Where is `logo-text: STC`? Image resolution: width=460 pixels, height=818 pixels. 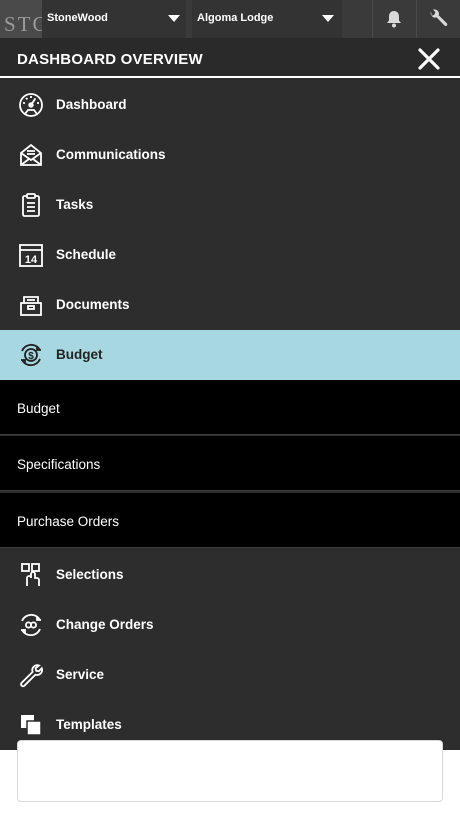
logo-text: STC is located at coordinates (23, 24).